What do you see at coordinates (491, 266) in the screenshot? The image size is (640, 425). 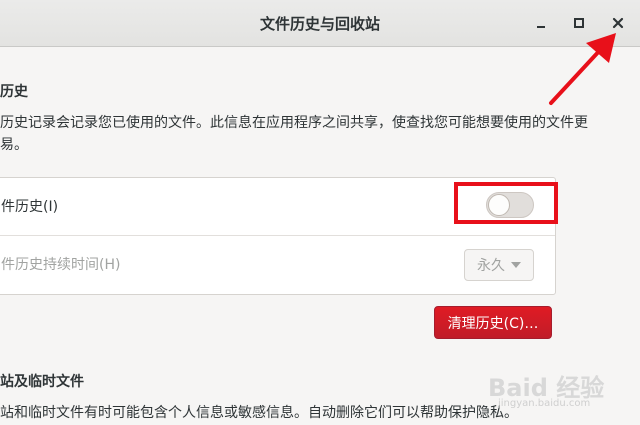 I see `history-duration-value: 永久` at bounding box center [491, 266].